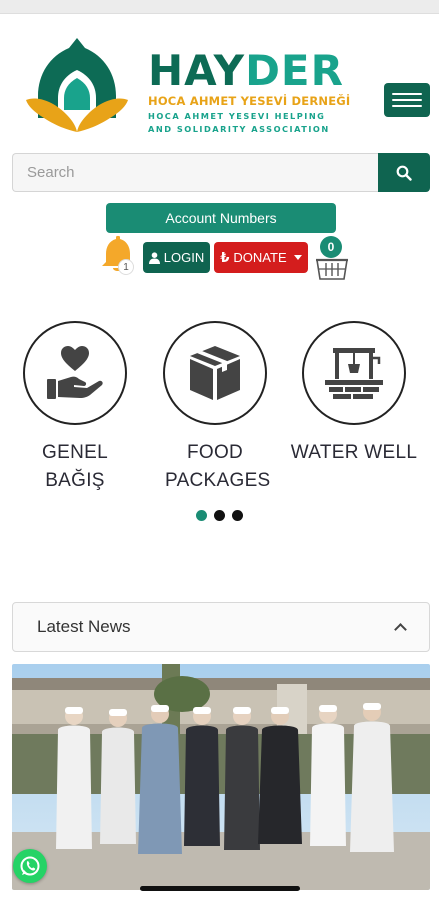 The image size is (439, 900). I want to click on hamburger-menu-button, so click(407, 100).